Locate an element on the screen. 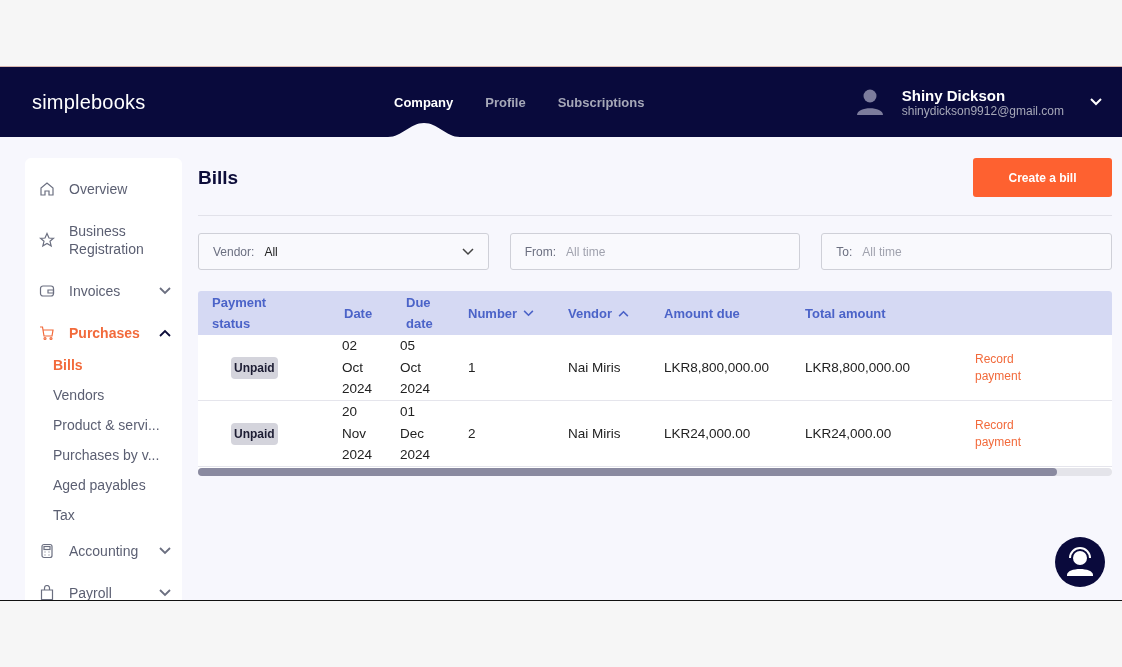 This screenshot has width=1122, height=667. table-cell: 2 is located at coordinates (472, 433).